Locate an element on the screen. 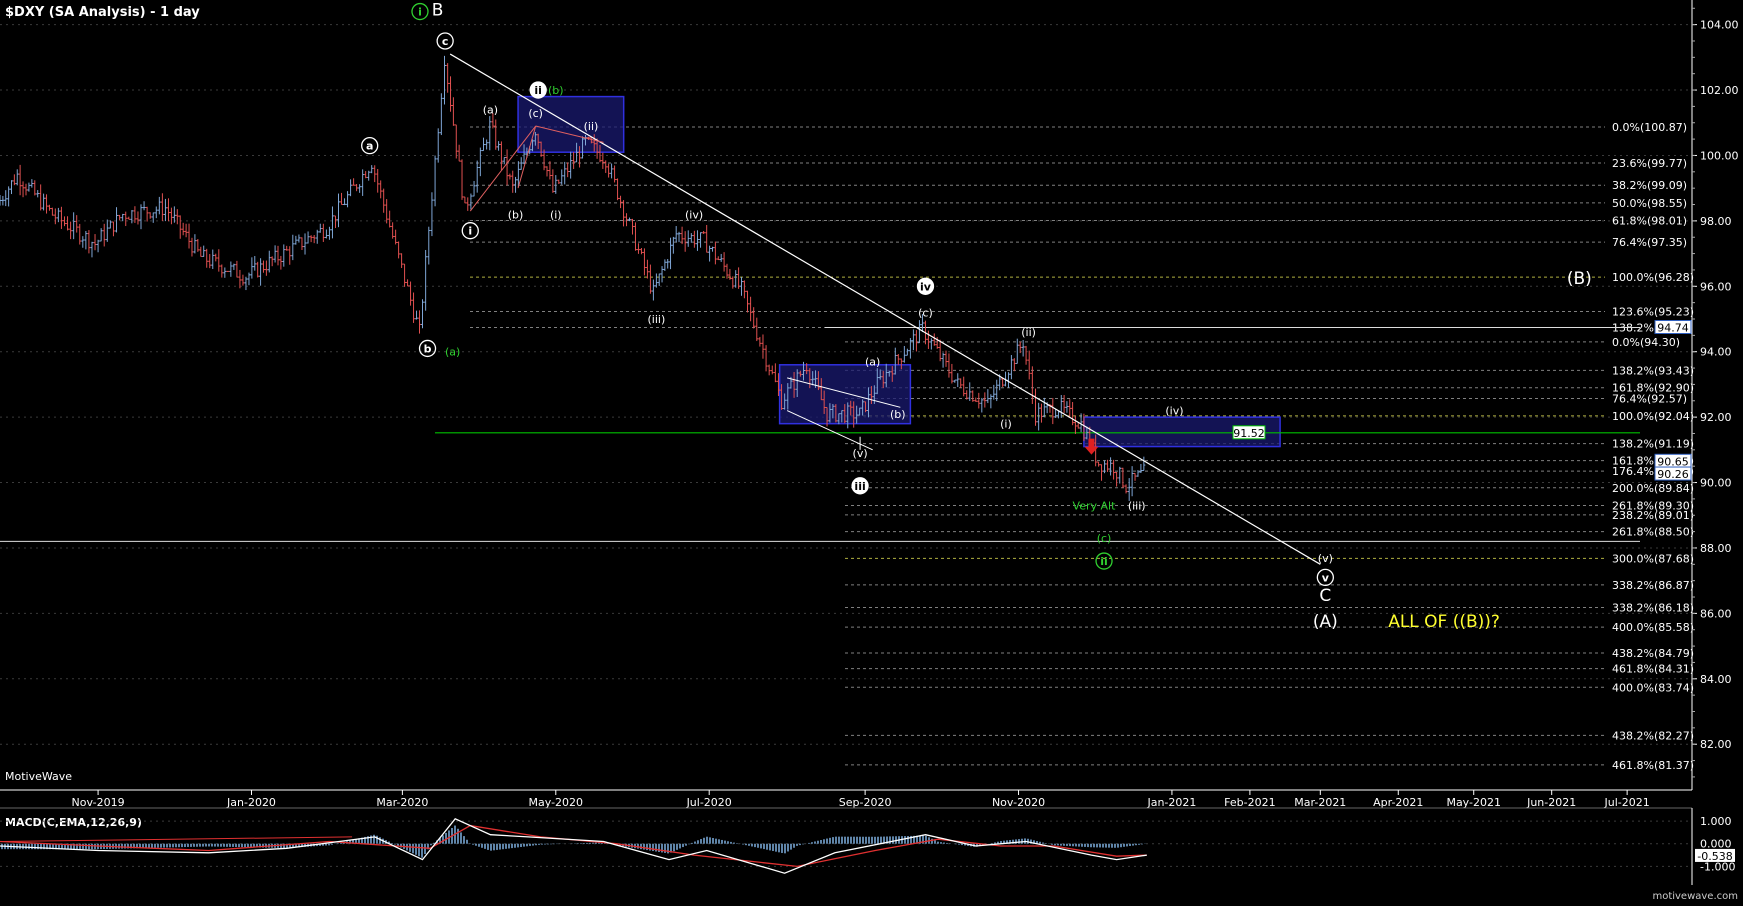 The width and height of the screenshot is (1743, 906). wave-label-33: ALL OF ((B))? is located at coordinates (1444, 622).